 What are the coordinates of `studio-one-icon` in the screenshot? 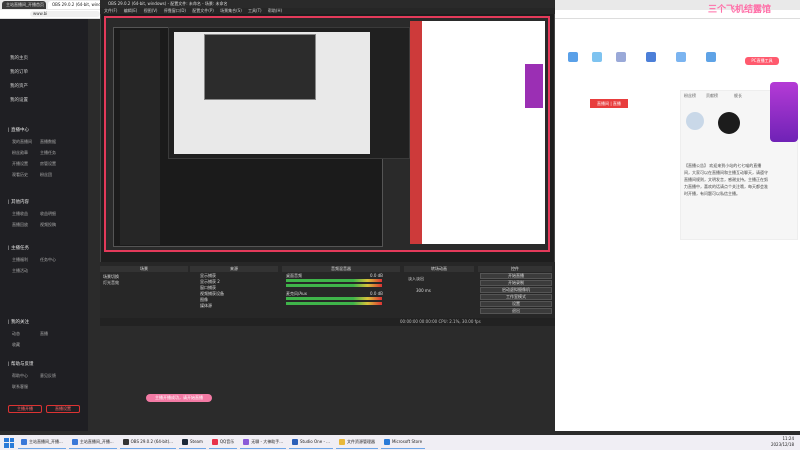 It's located at (295, 442).